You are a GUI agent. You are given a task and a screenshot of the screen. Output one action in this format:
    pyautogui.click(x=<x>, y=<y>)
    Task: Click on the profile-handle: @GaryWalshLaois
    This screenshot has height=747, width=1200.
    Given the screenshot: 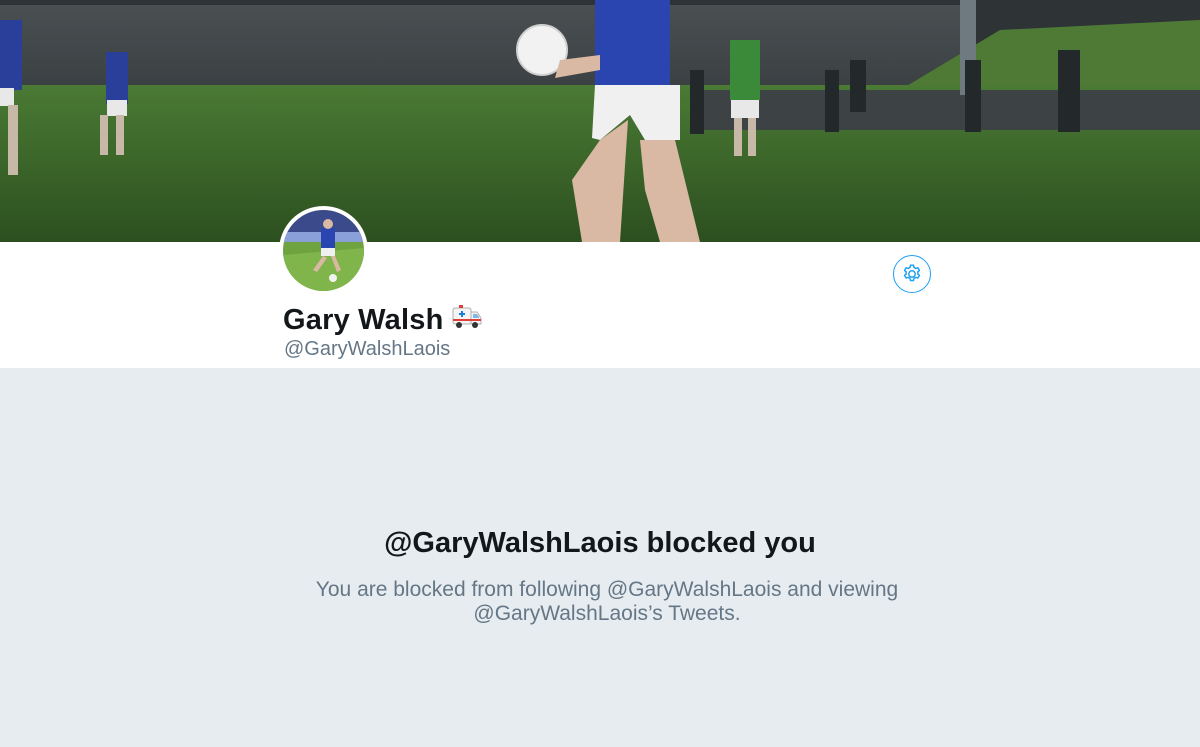 What is the action you would take?
    pyautogui.click(x=367, y=349)
    